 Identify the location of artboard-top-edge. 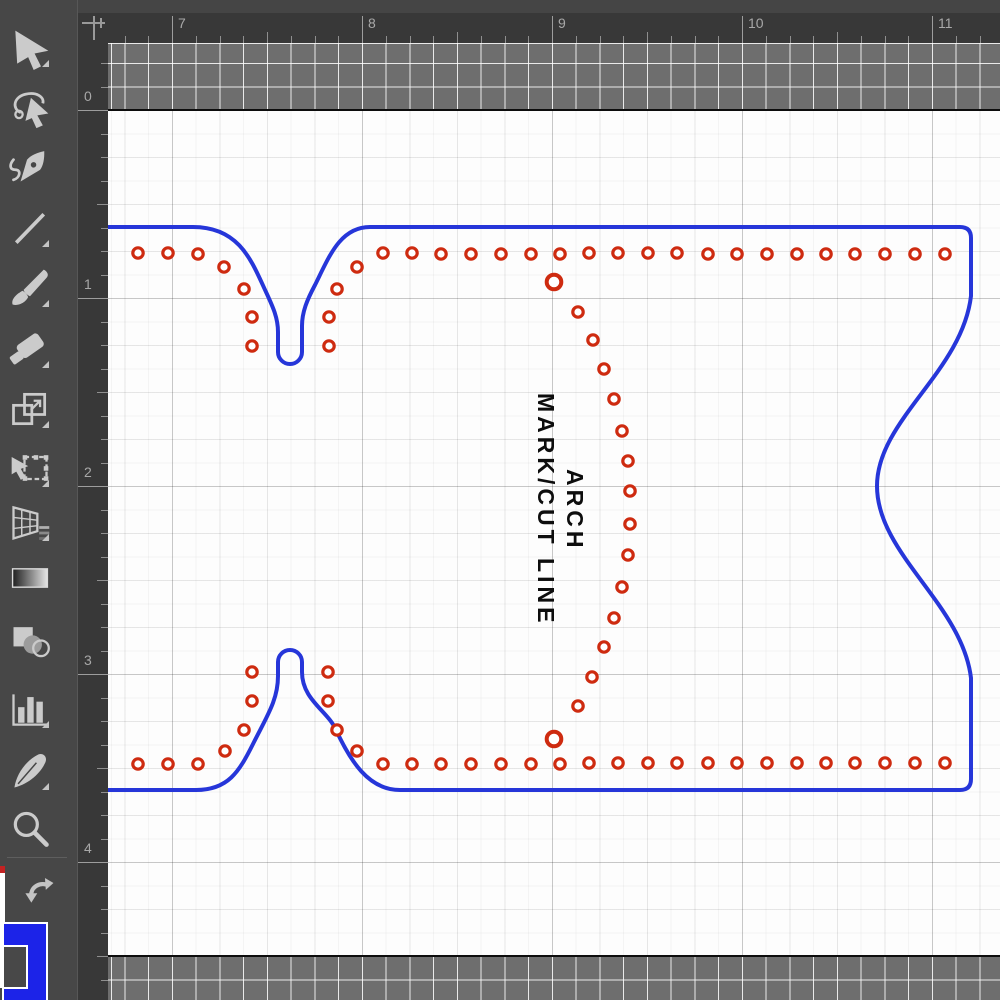
(554, 110).